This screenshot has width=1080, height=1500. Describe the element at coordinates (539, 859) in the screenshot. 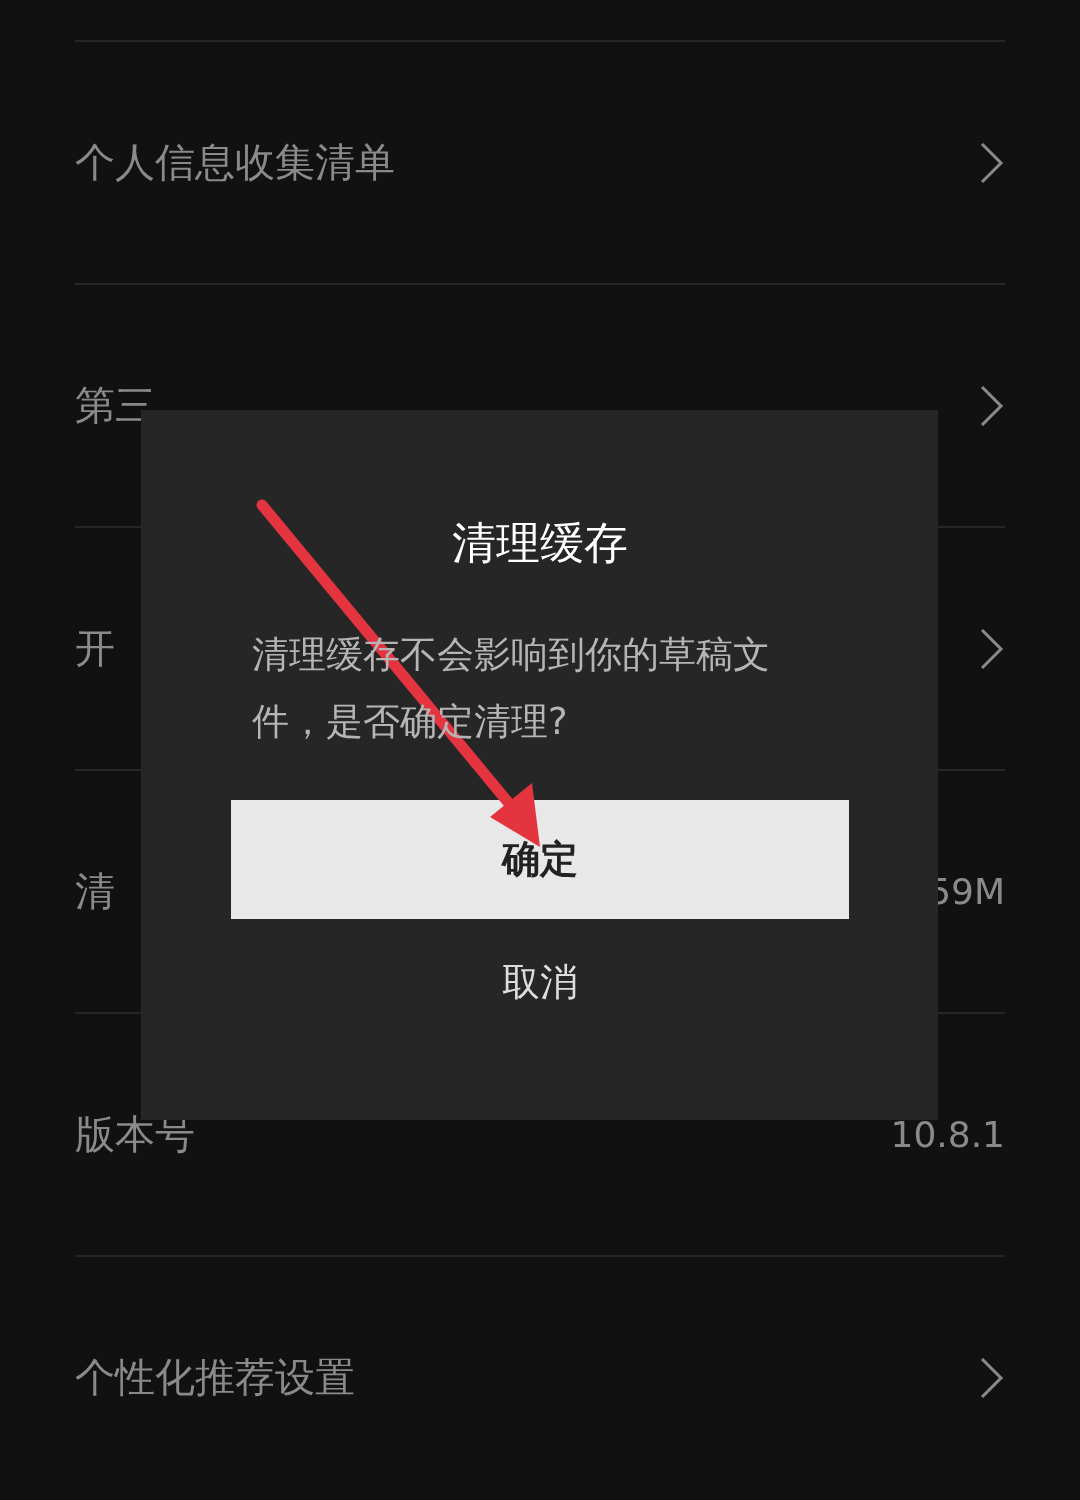

I see `confirm-button: 确定` at that location.